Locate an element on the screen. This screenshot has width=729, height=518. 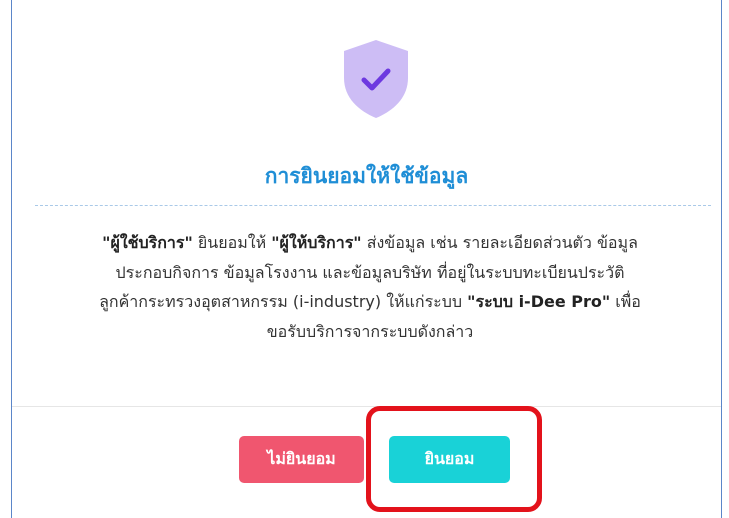
message-line-4: ขอรับบริการจากระบบดังกล่าว is located at coordinates (370, 331).